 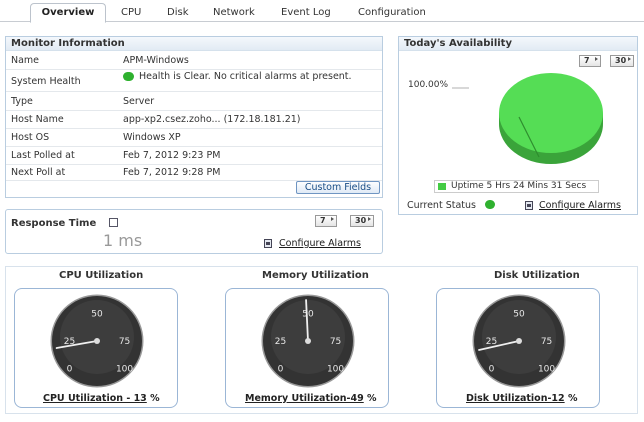 What do you see at coordinates (177, 13) in the screenshot?
I see `tab-disk: Disk` at bounding box center [177, 13].